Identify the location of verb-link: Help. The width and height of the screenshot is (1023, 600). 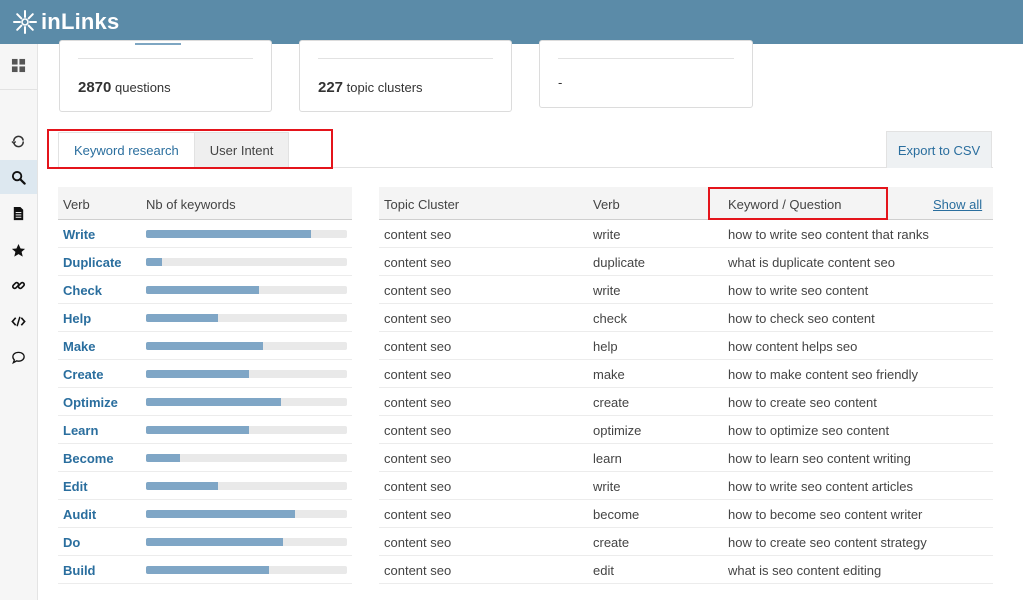
(77, 318).